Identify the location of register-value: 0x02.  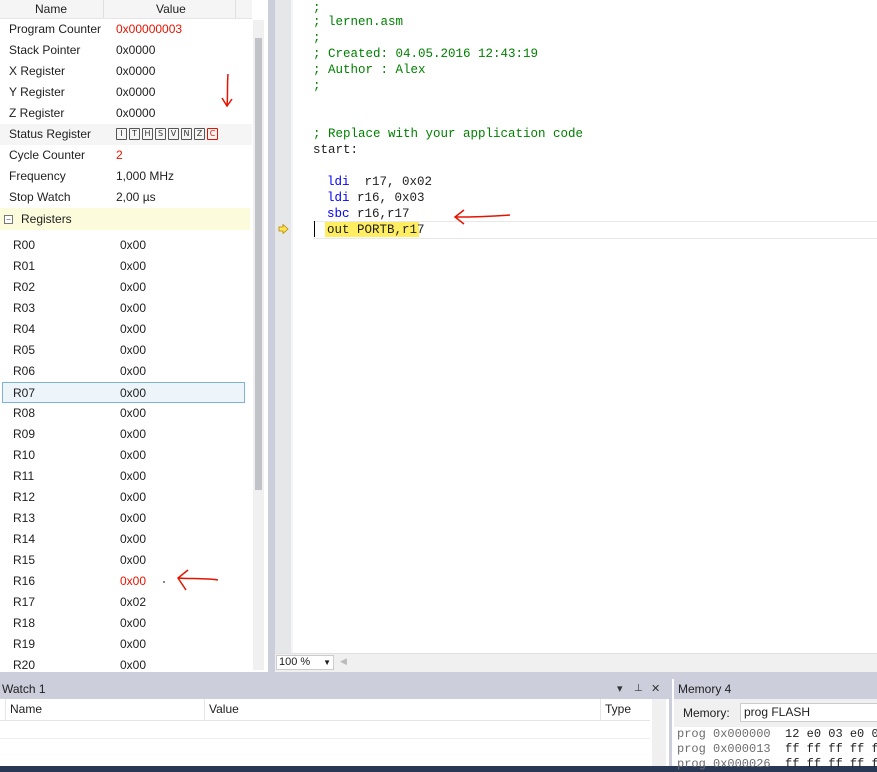
(133, 602).